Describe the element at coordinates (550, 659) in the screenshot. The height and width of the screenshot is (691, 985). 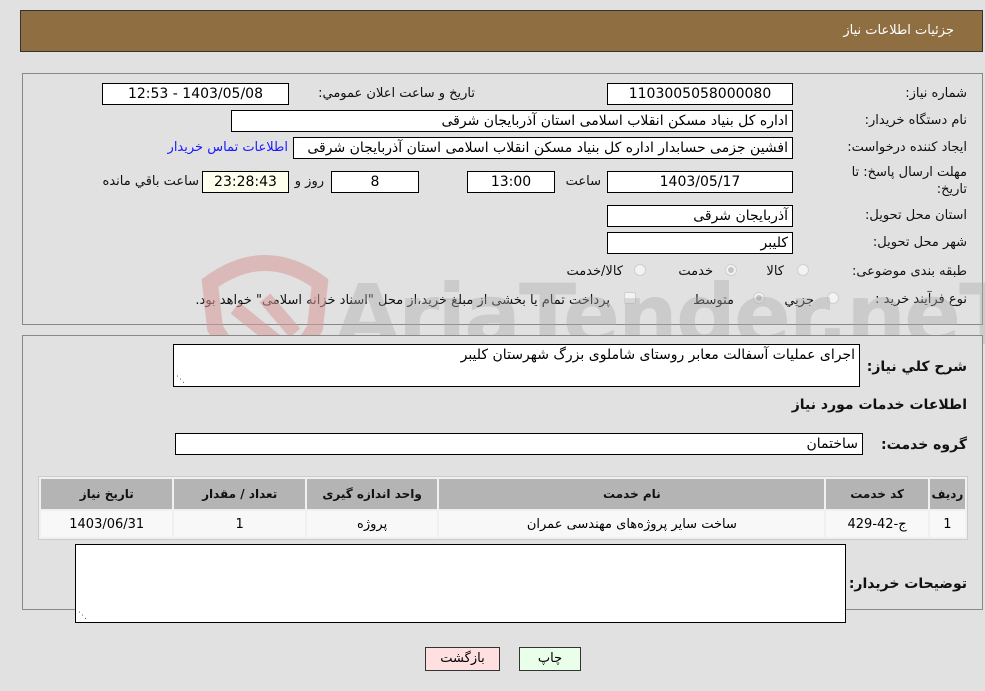
I see `print-button: چاپ` at that location.